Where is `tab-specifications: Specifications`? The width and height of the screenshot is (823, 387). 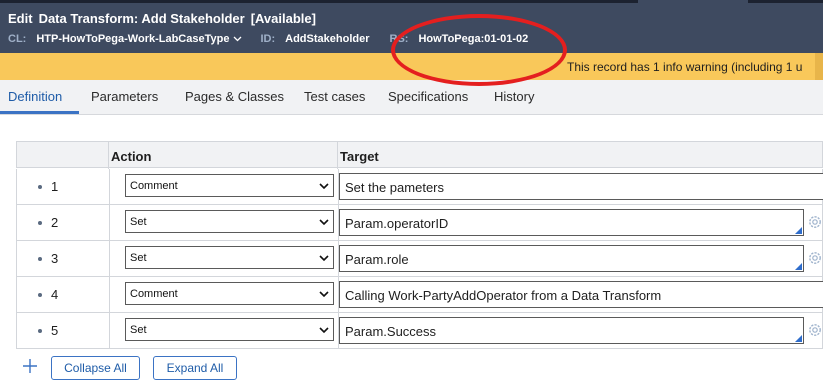 tab-specifications: Specifications is located at coordinates (428, 96).